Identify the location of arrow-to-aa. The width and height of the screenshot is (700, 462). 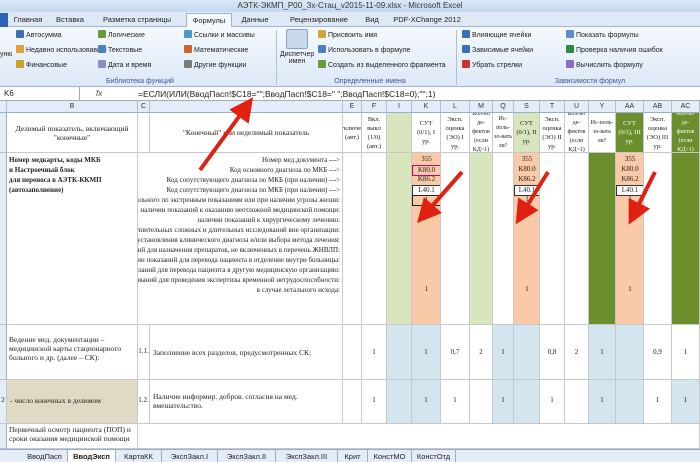
(642, 198).